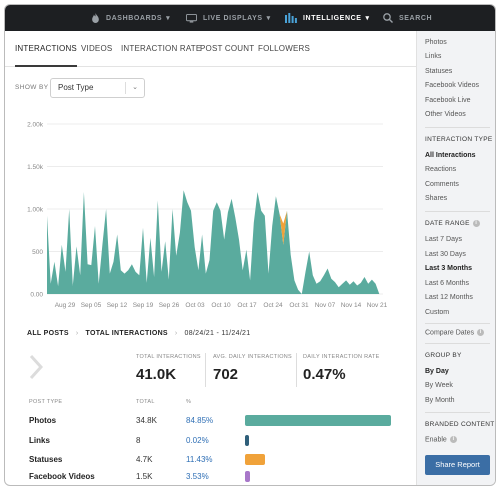 Image resolution: width=500 pixels, height=488 pixels. I want to click on stat-value: 41.0K, so click(156, 374).